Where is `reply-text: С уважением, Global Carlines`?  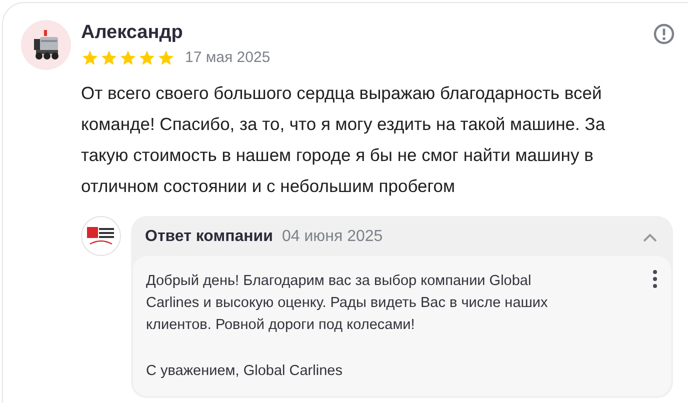 reply-text: С уважением, Global Carlines is located at coordinates (245, 371).